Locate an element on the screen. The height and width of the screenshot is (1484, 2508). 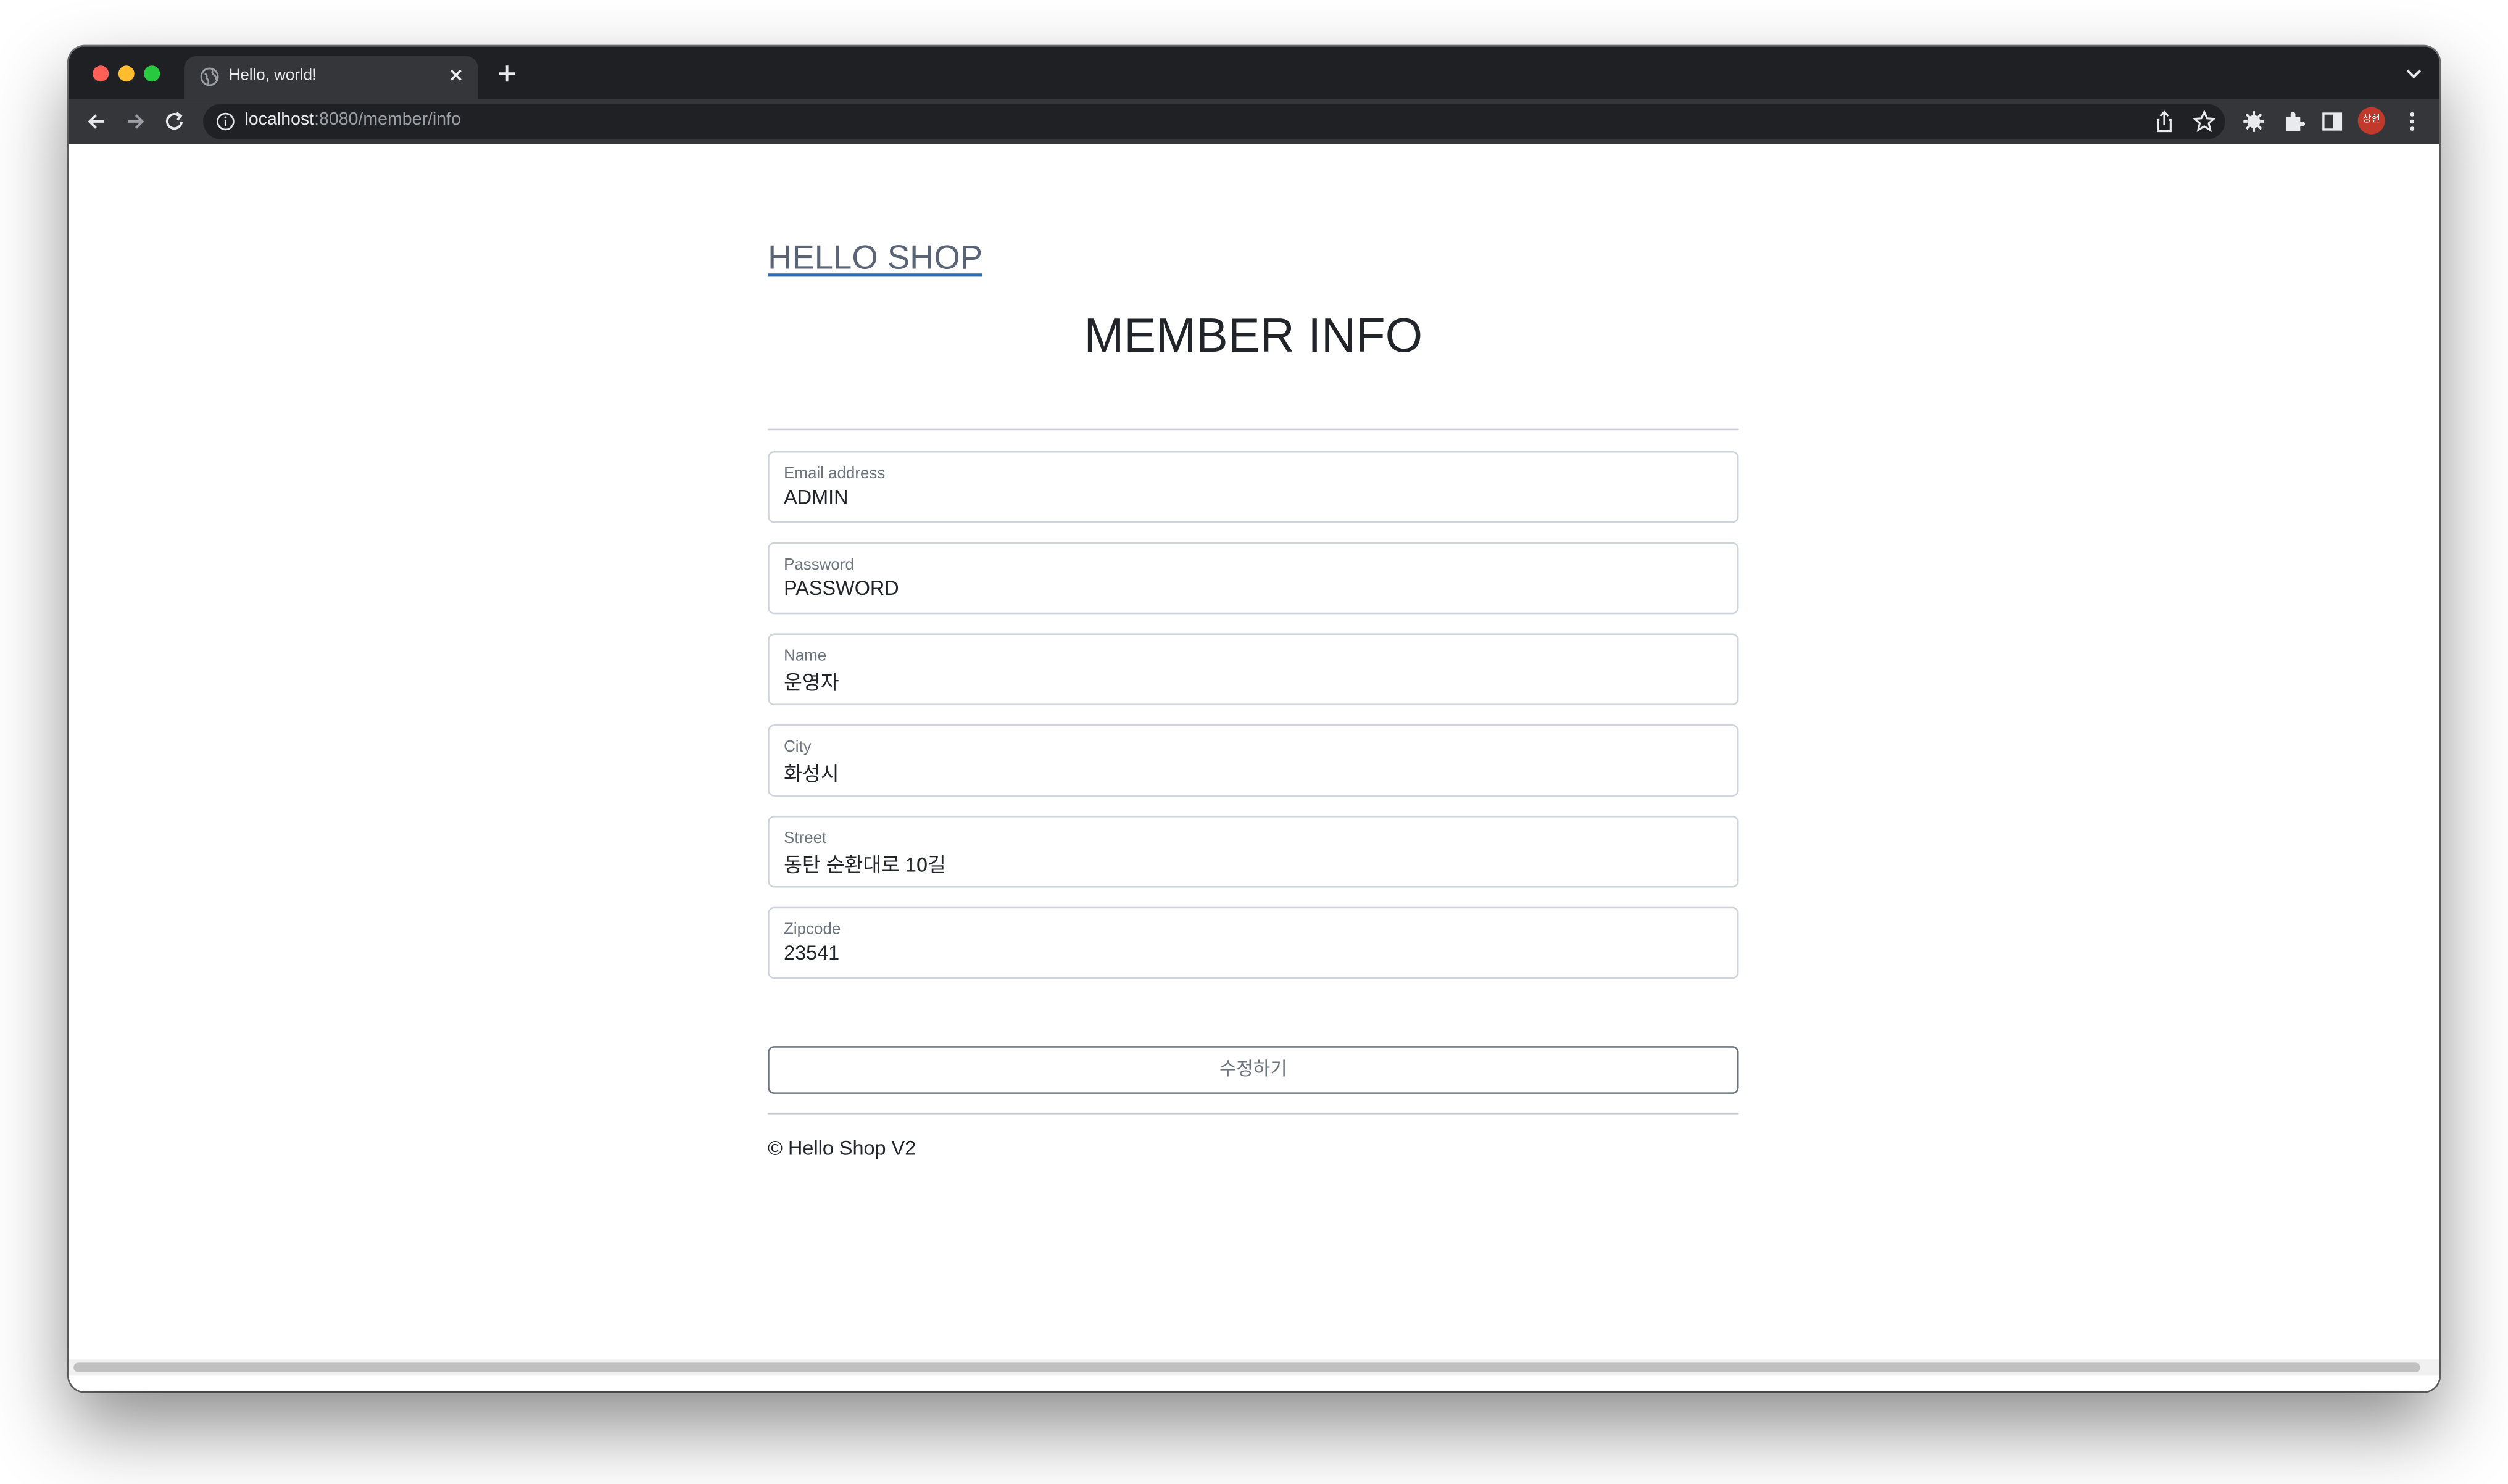
puzzle-icon is located at coordinates (2293, 122).